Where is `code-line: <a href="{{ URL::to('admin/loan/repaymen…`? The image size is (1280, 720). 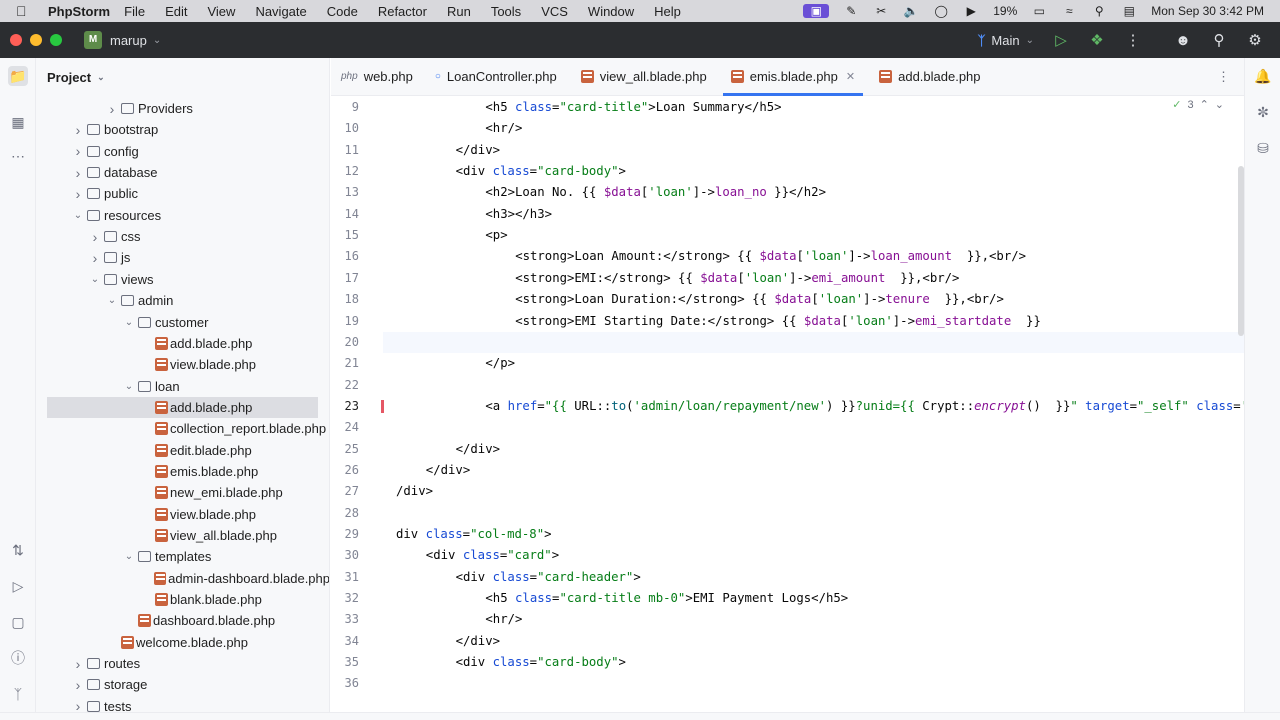
code-line: <a href="{{ URL::to('admin/loan/repaymen… is located at coordinates (864, 406).